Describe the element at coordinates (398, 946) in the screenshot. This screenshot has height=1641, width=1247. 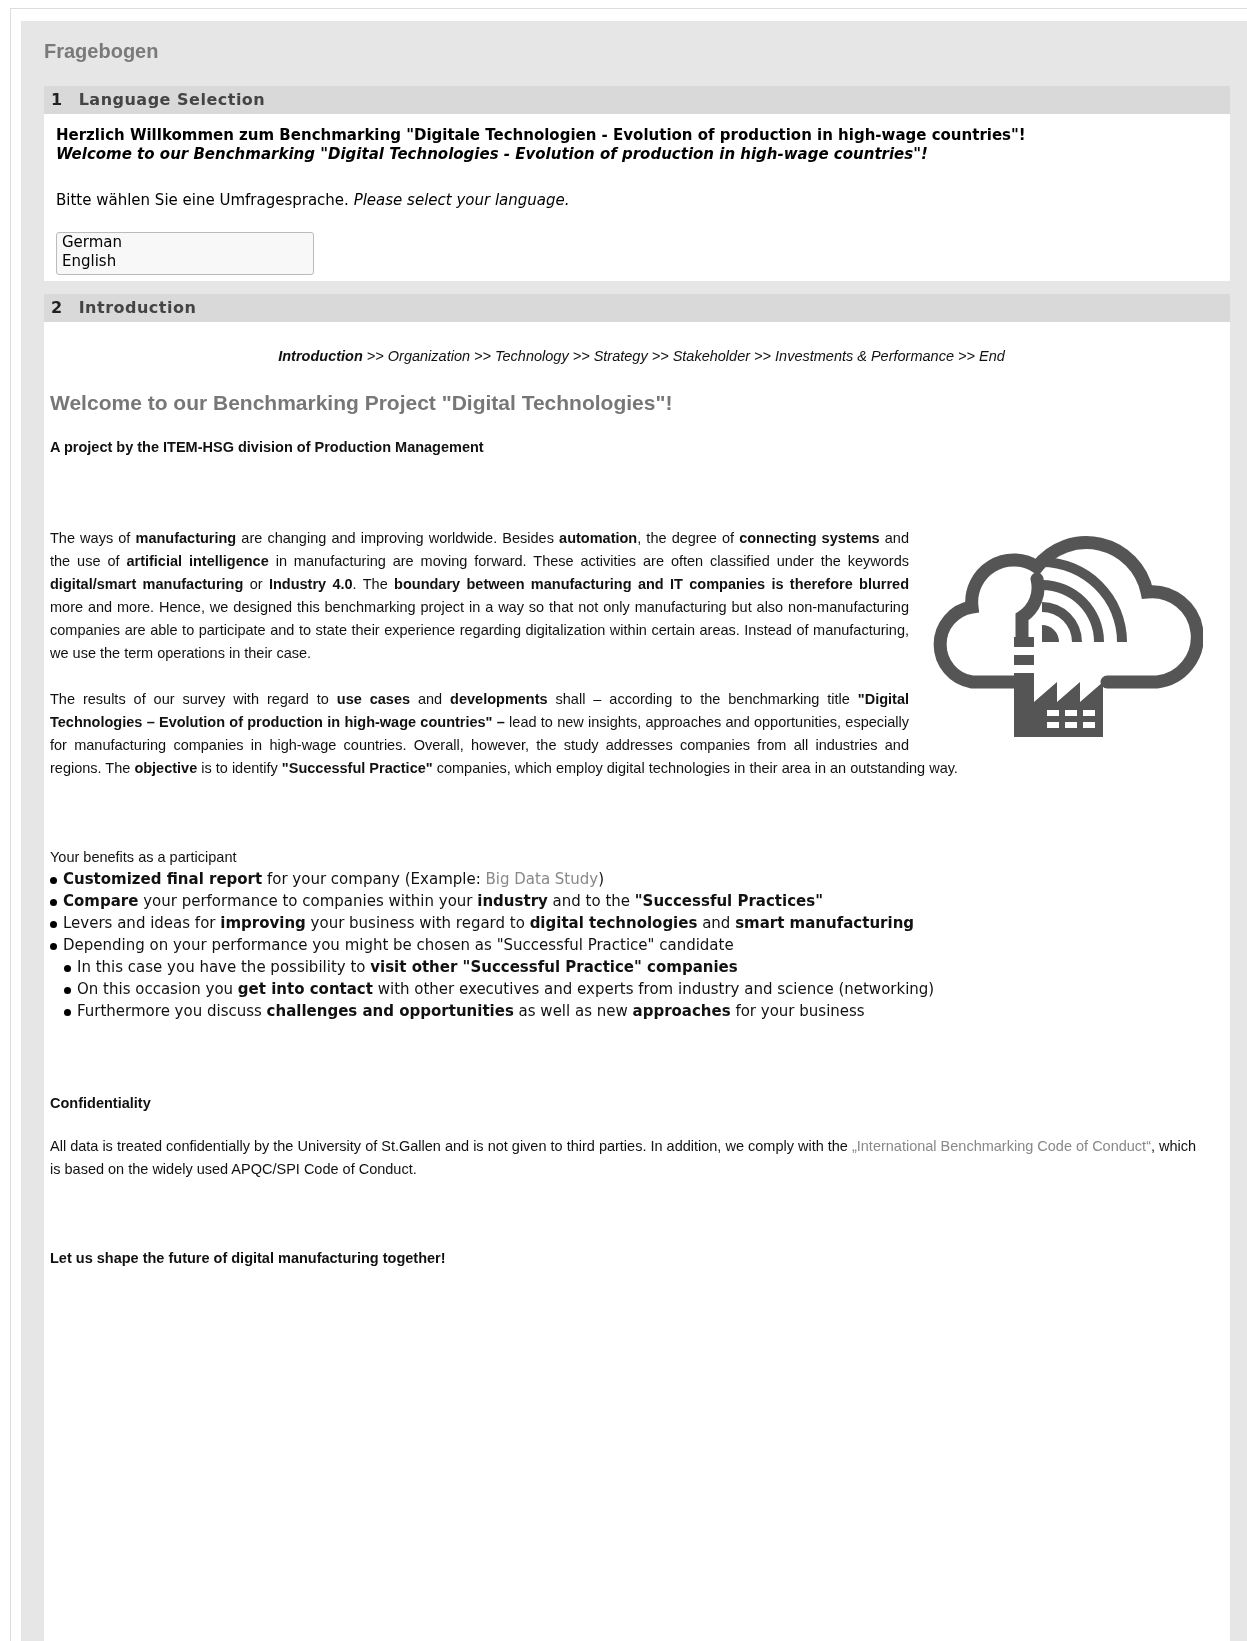
I see `benefit-text: Depending on your performance you might be chosen as "Successful Practice" candidate` at that location.